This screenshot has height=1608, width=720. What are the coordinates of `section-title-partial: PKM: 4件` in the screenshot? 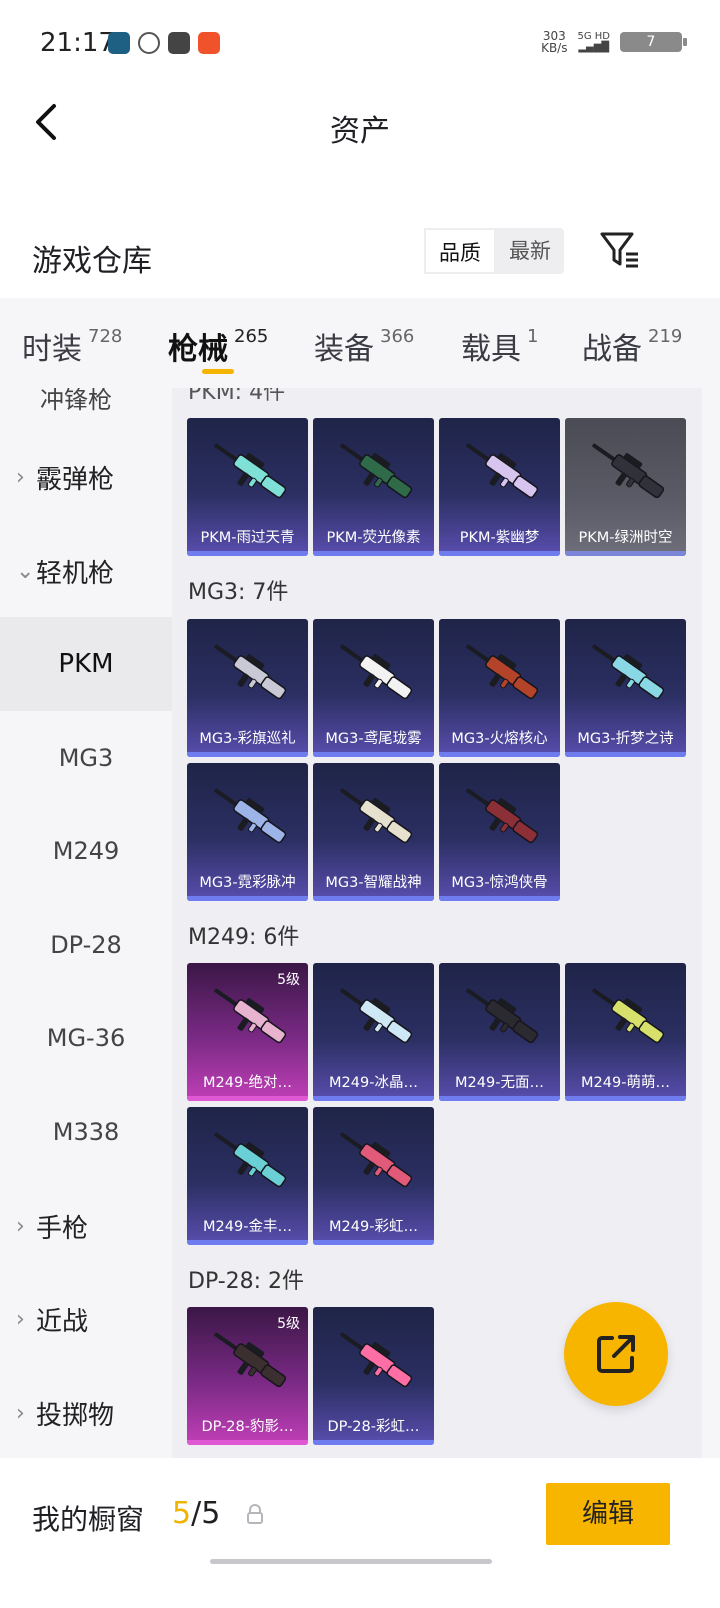 It's located at (237, 396).